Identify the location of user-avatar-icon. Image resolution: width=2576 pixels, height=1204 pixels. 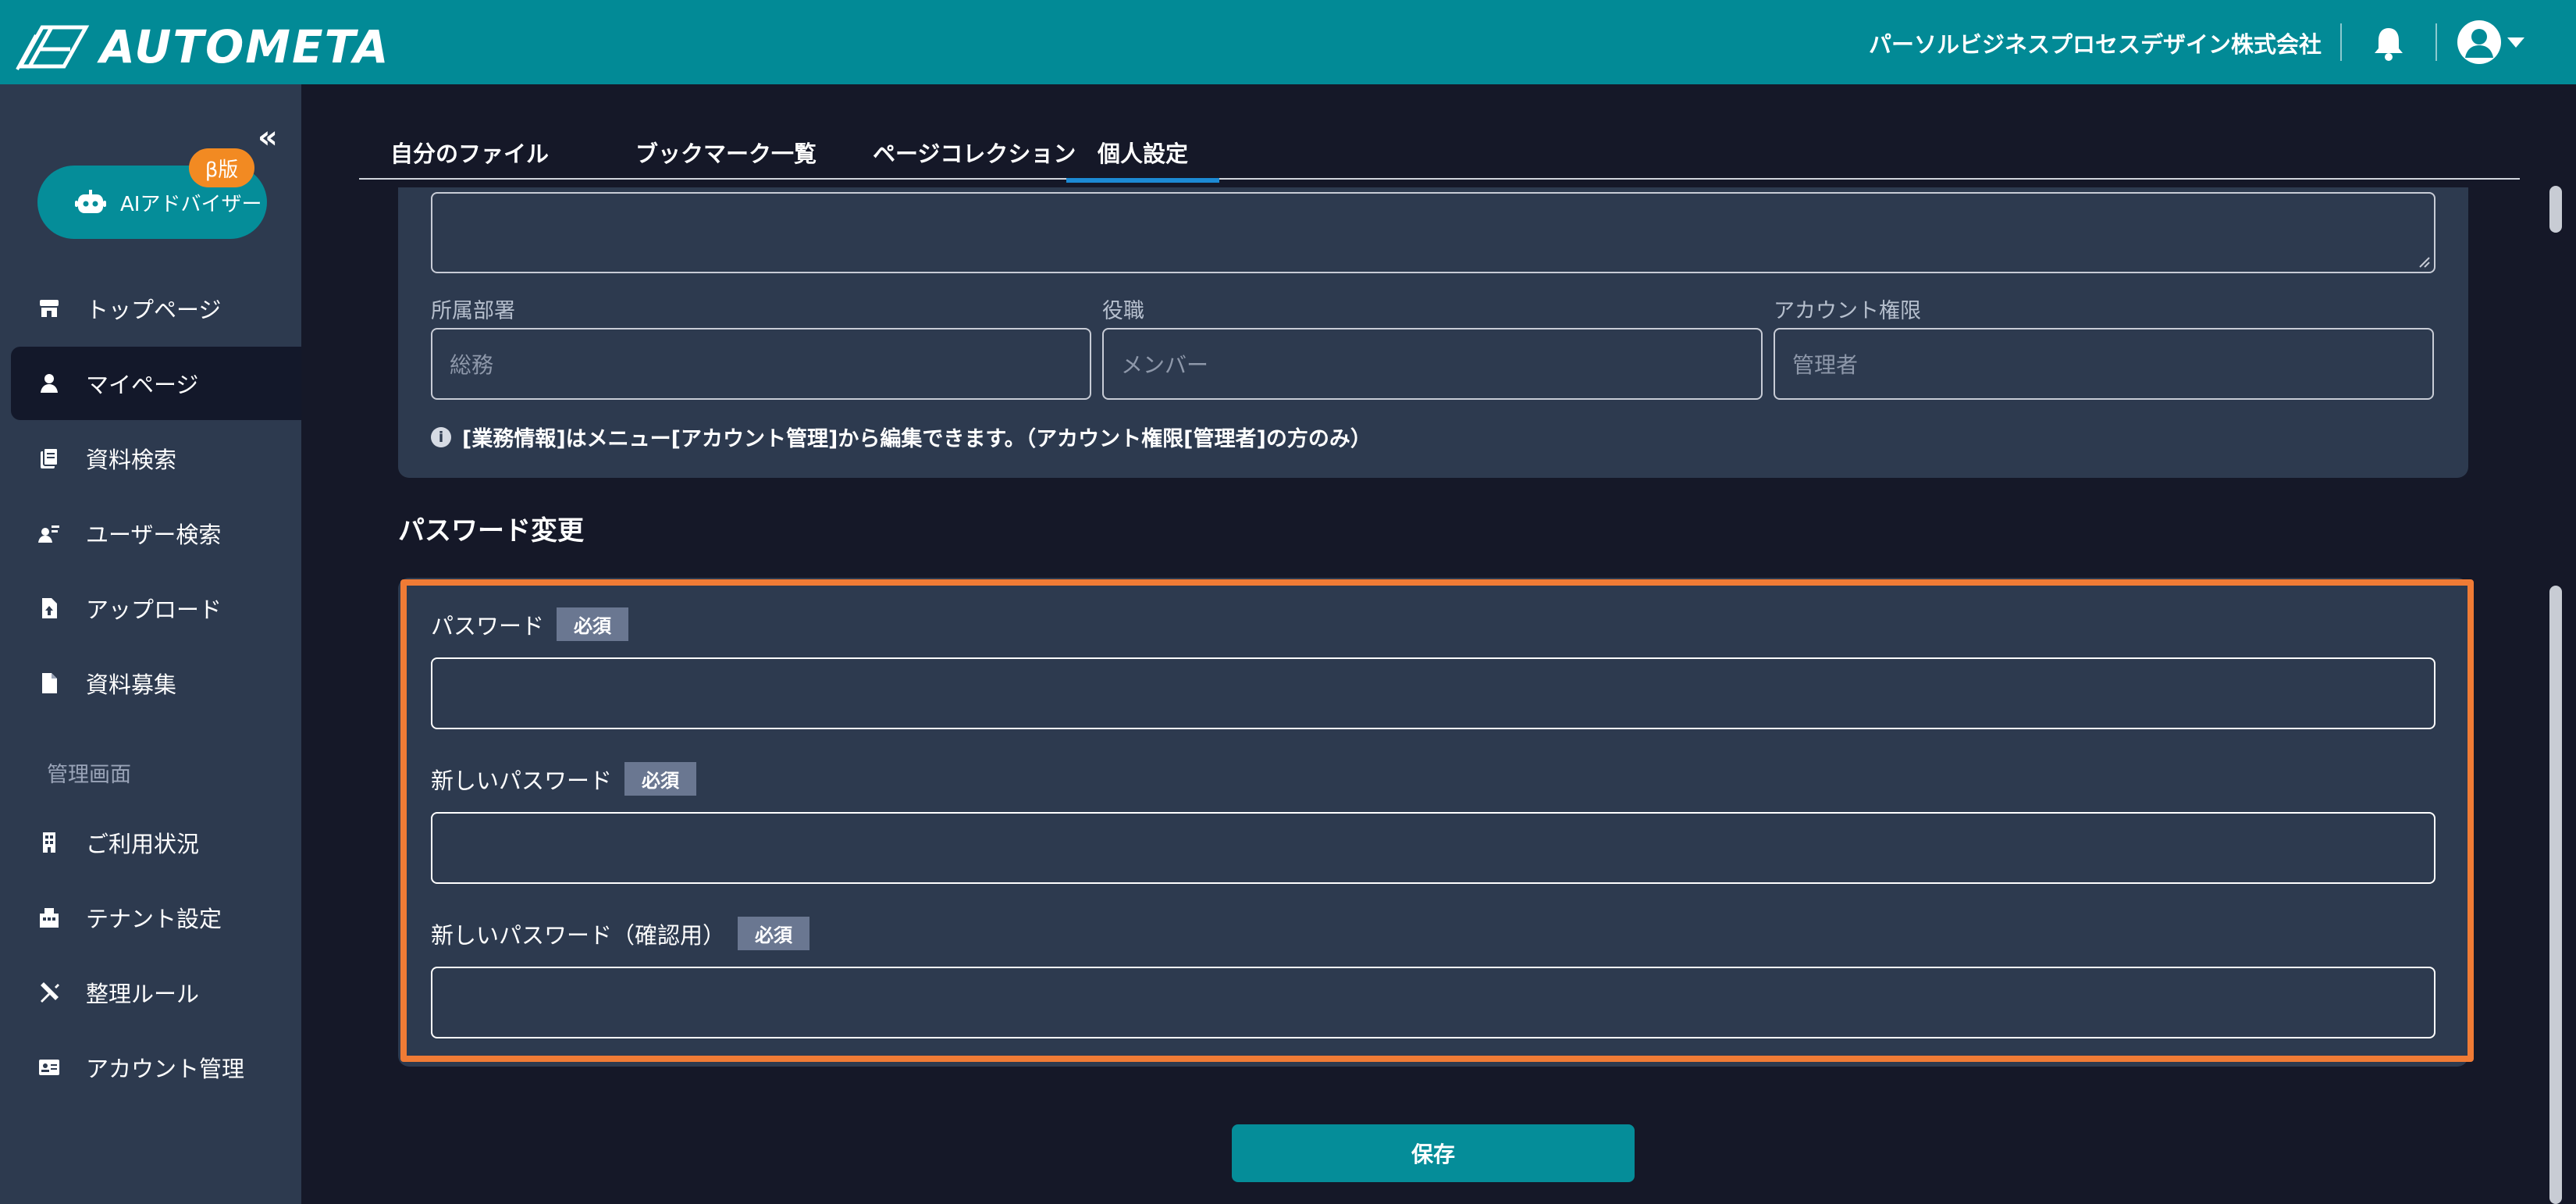
(2479, 43).